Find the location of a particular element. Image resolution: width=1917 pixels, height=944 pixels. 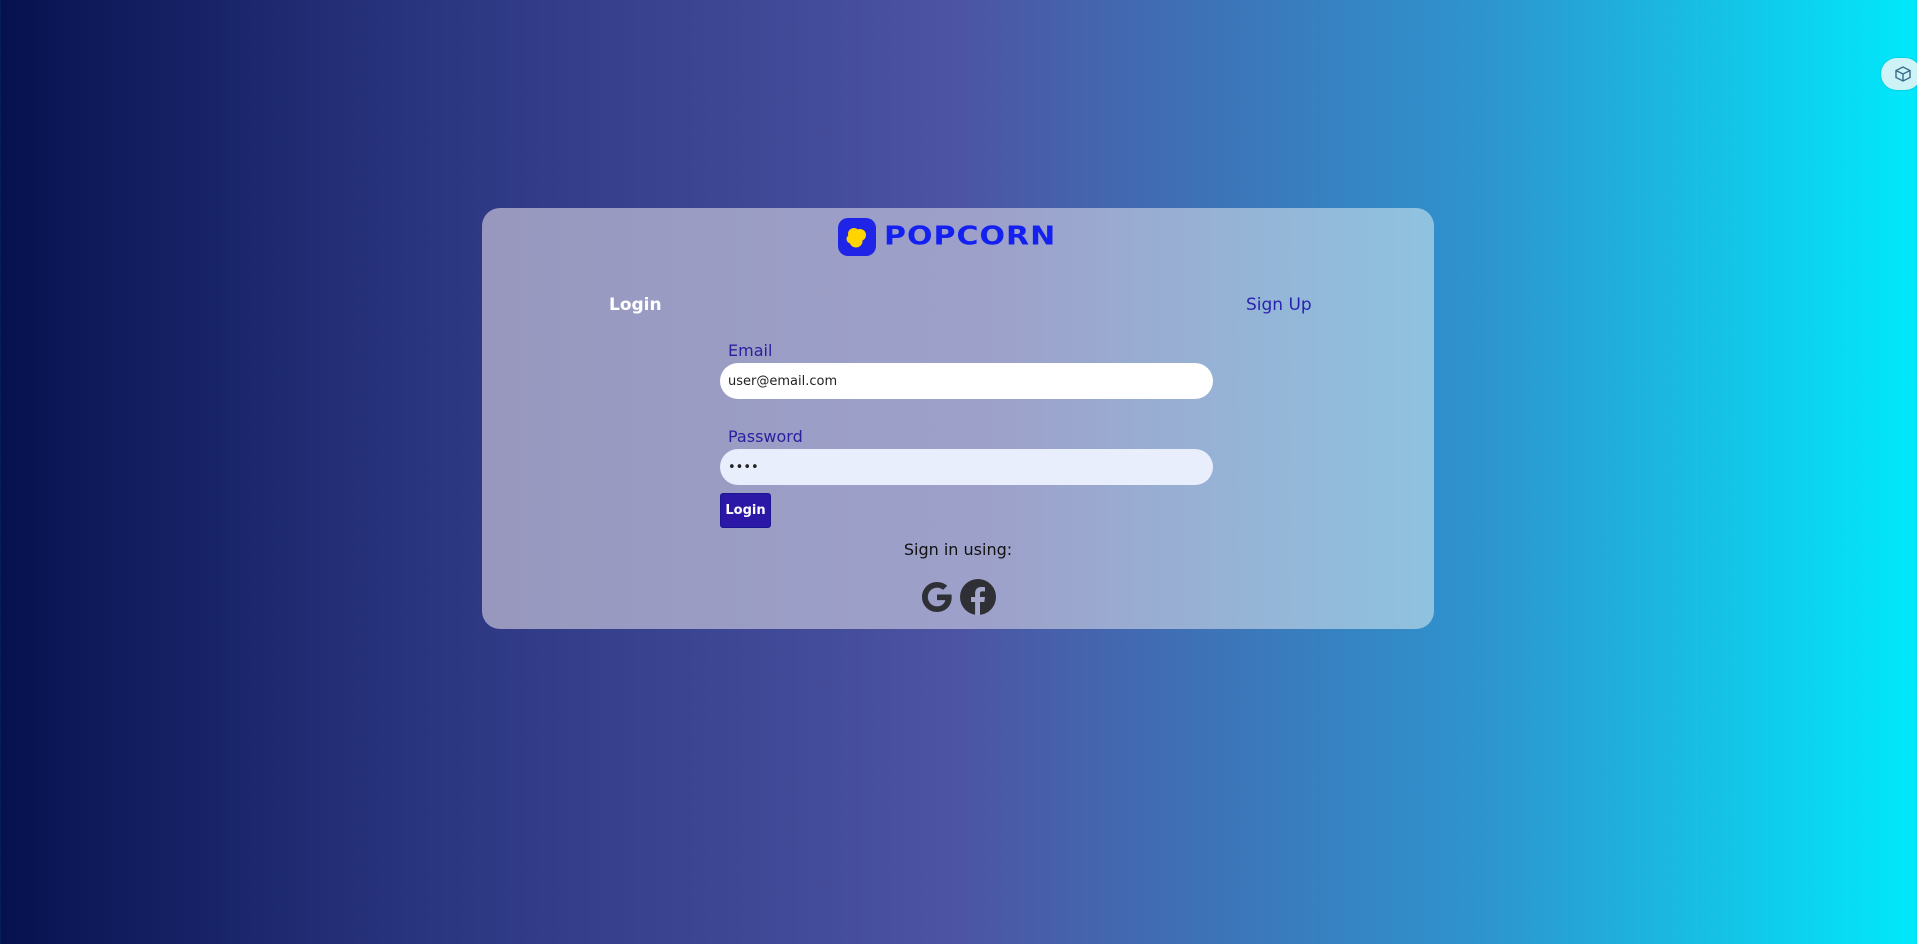

password-group: Password is located at coordinates (966, 456).